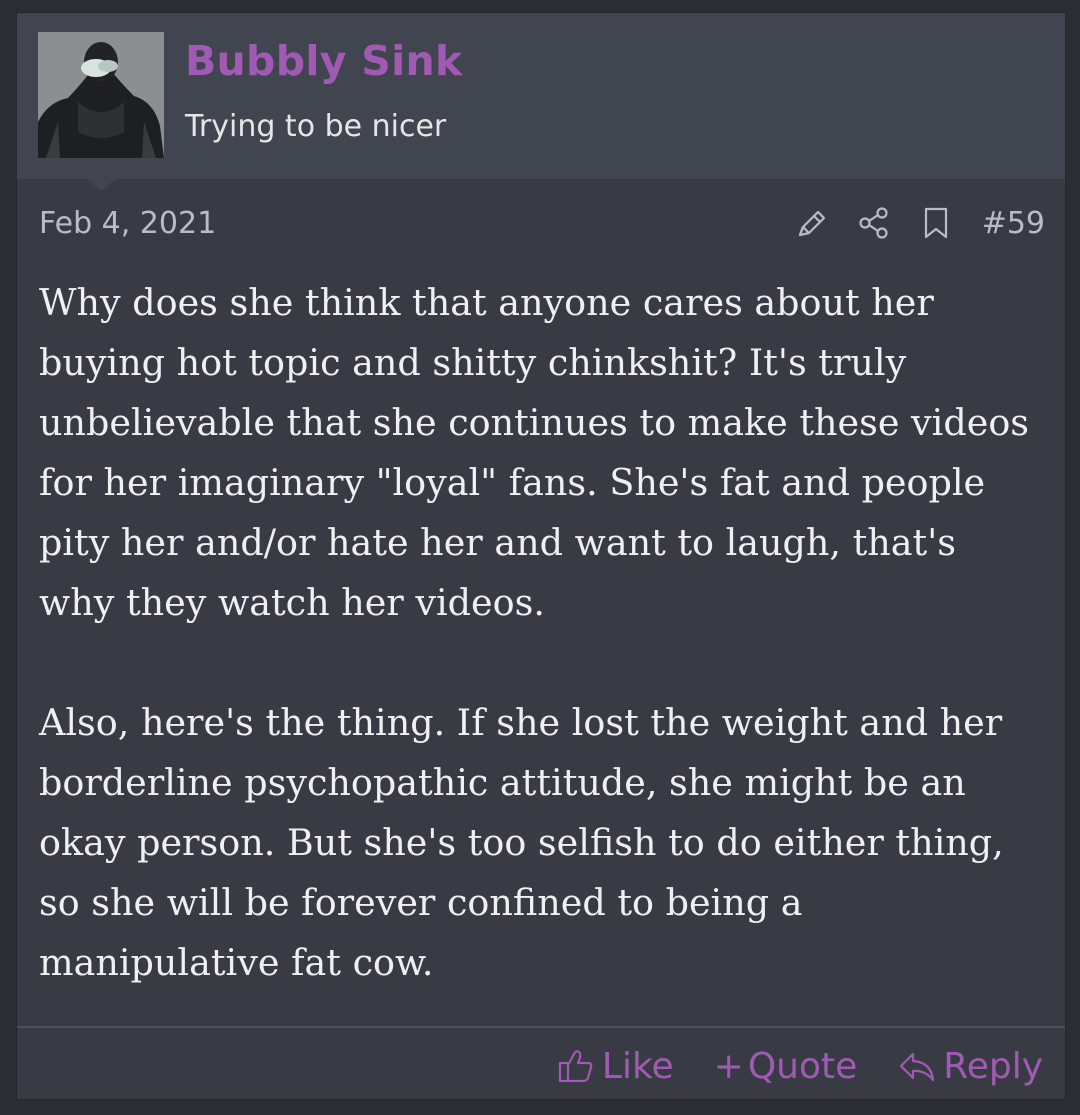 This screenshot has height=1115, width=1080. I want to click on edit-icon, so click(812, 223).